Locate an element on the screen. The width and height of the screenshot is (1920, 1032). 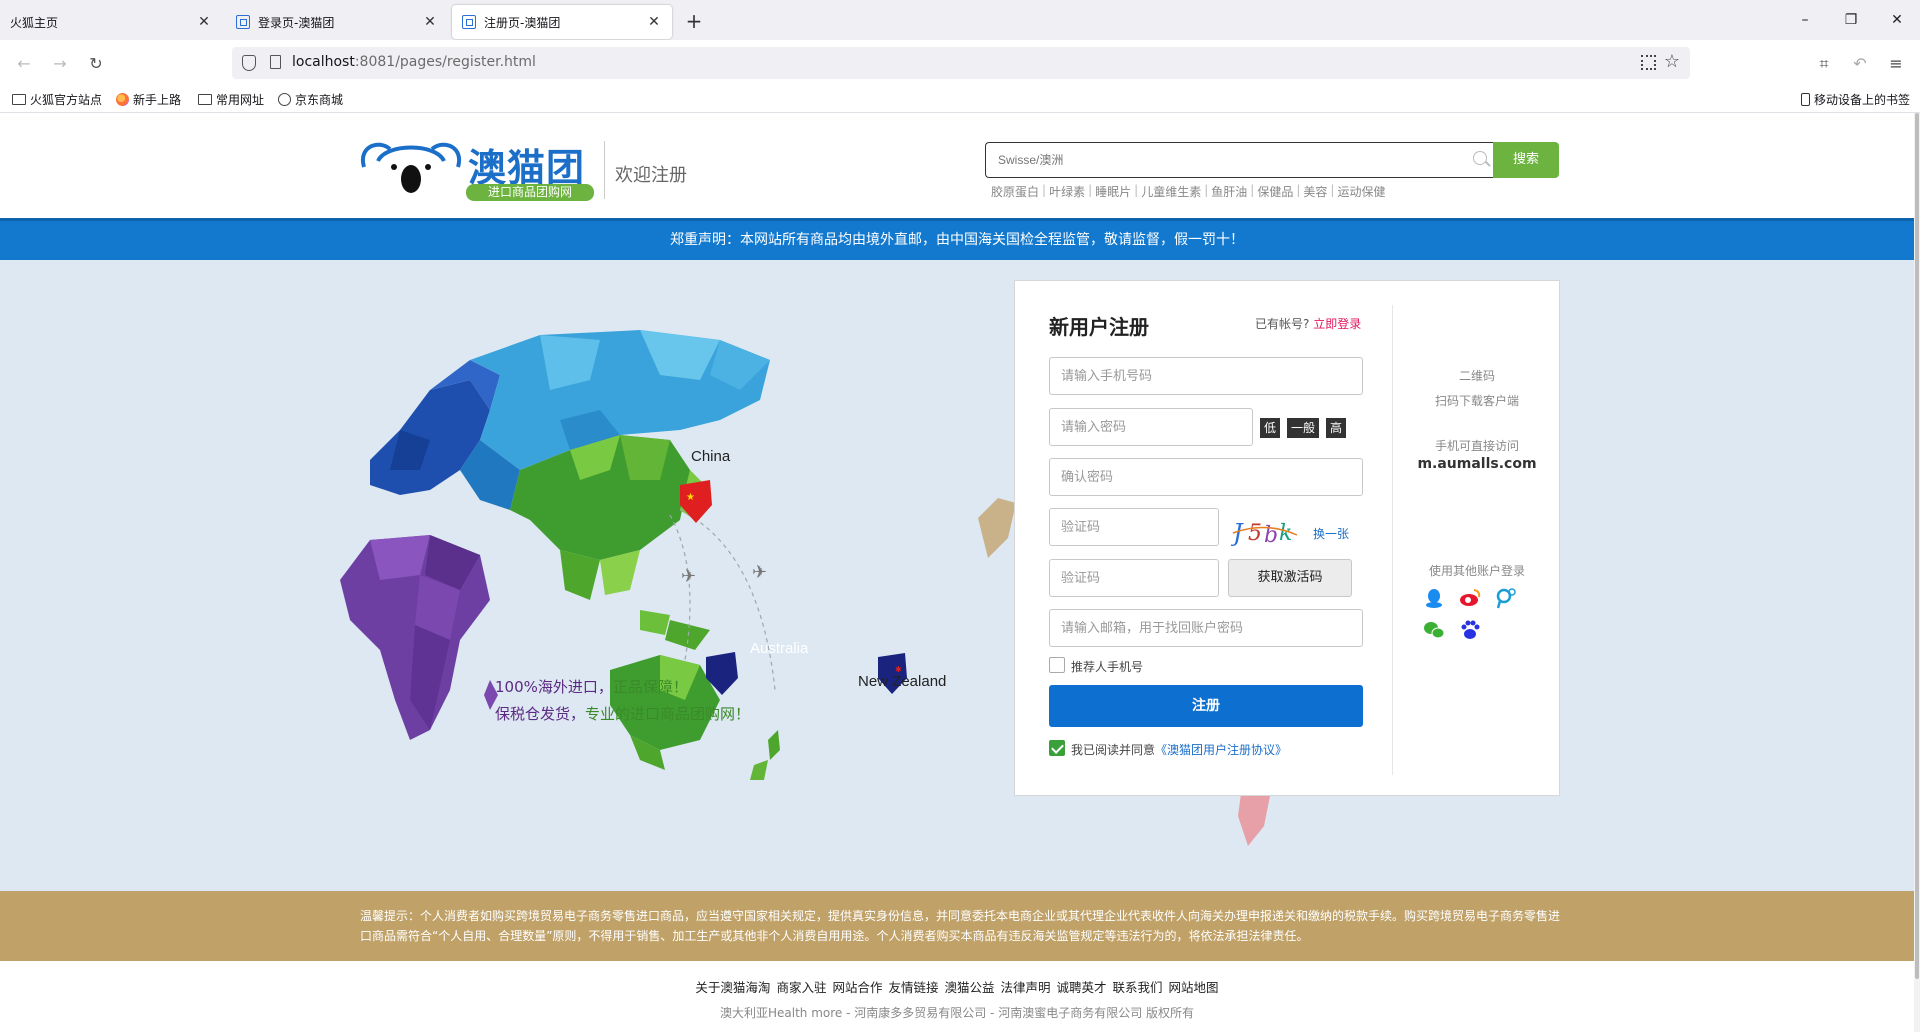
phone-input: 请输入手机号码 is located at coordinates (1206, 376).